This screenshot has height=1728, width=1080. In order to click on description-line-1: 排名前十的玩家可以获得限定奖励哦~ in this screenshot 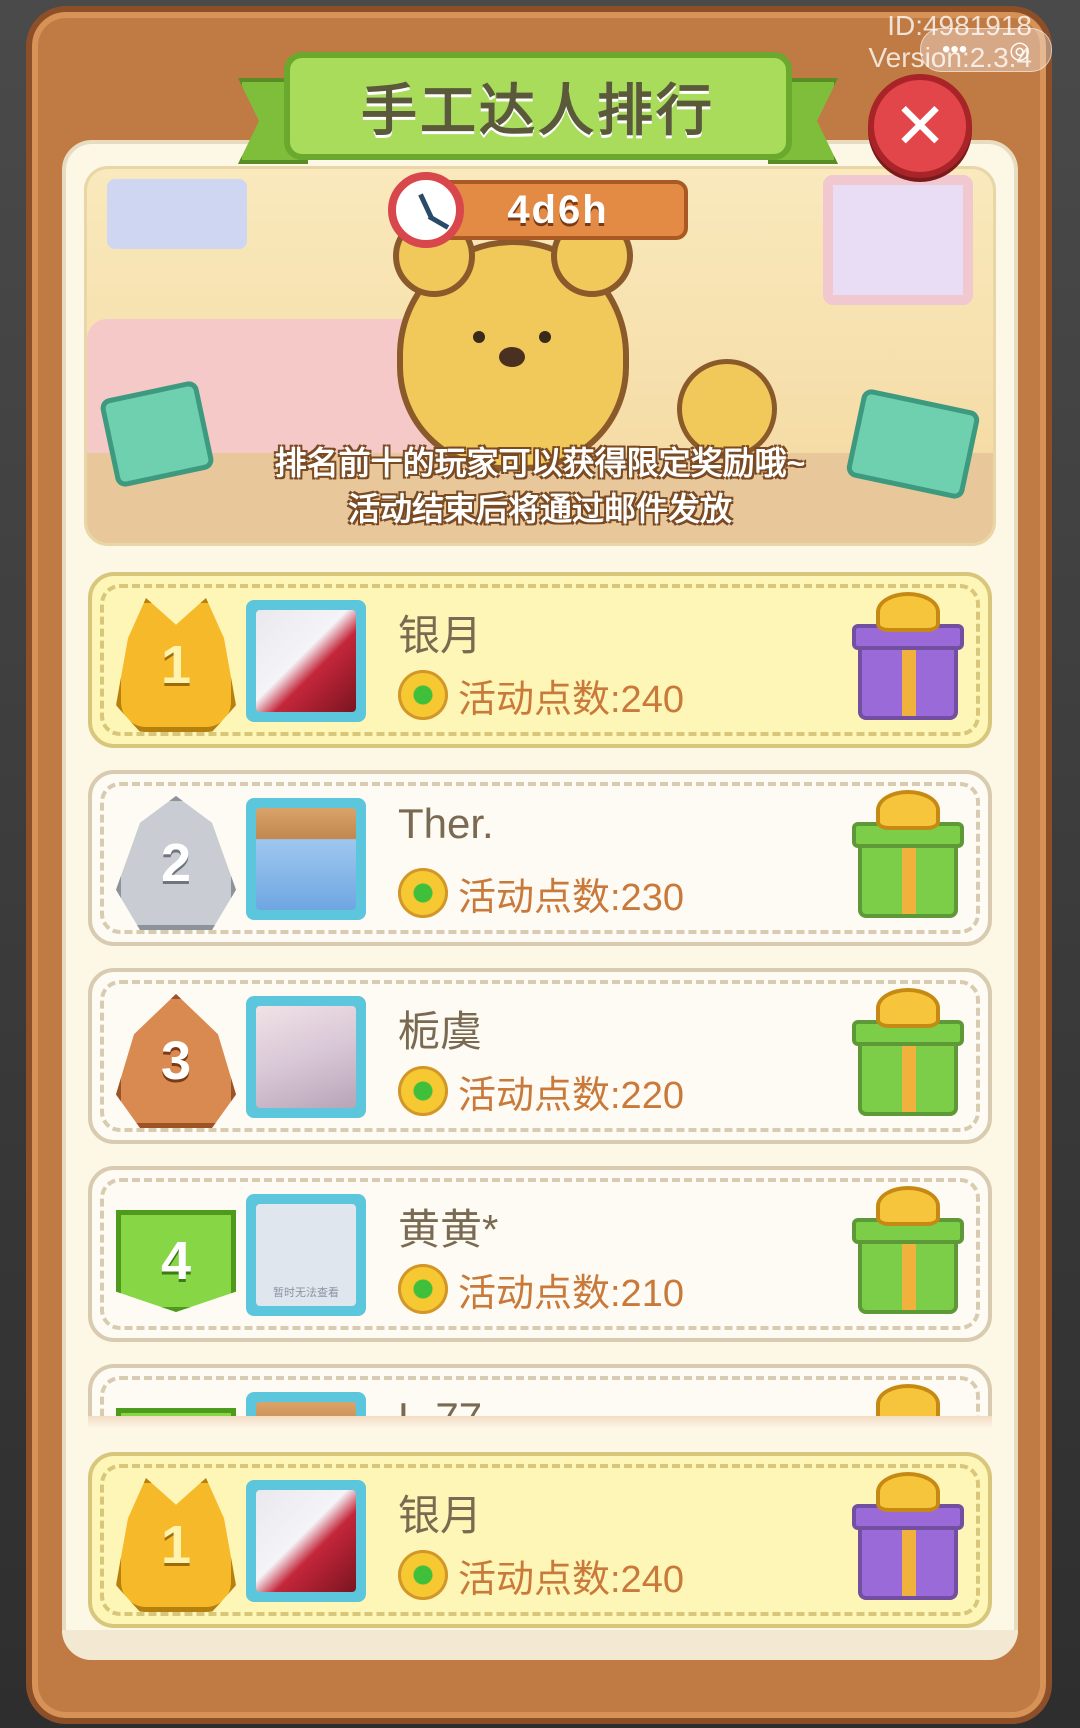, I will do `click(540, 463)`.